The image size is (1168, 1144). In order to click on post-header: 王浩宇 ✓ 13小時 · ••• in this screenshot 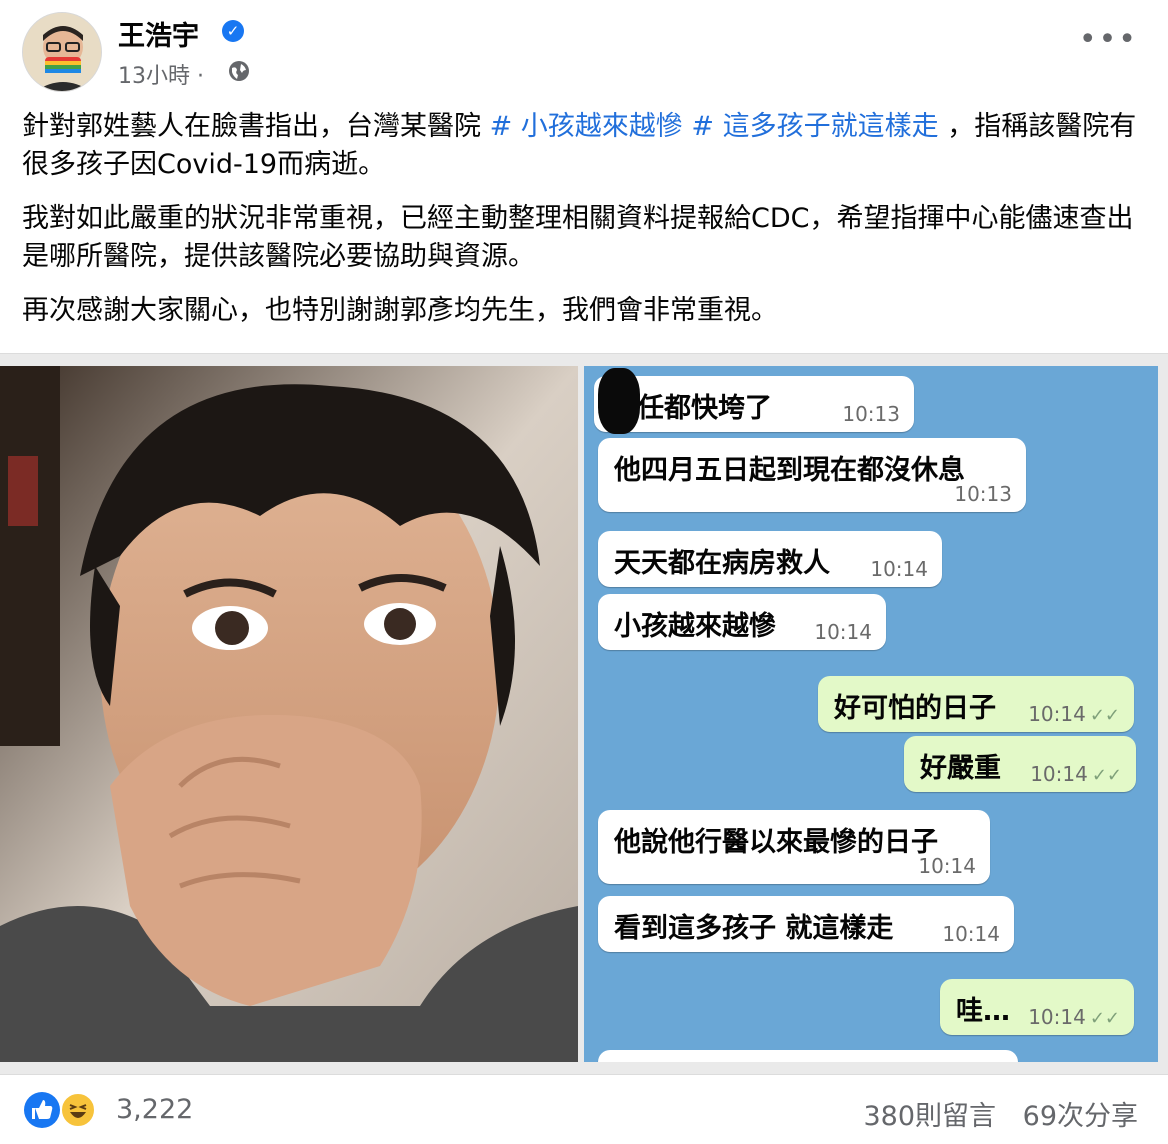, I will do `click(584, 50)`.